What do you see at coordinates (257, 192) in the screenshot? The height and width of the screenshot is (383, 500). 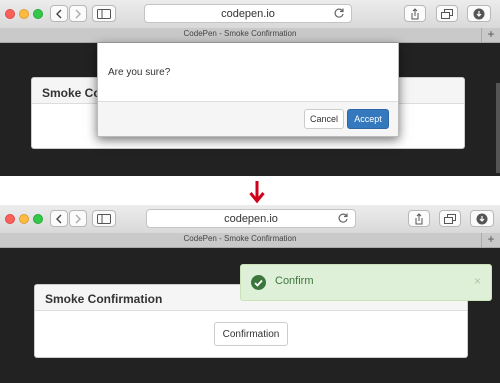 I see `down-arrow-icon` at bounding box center [257, 192].